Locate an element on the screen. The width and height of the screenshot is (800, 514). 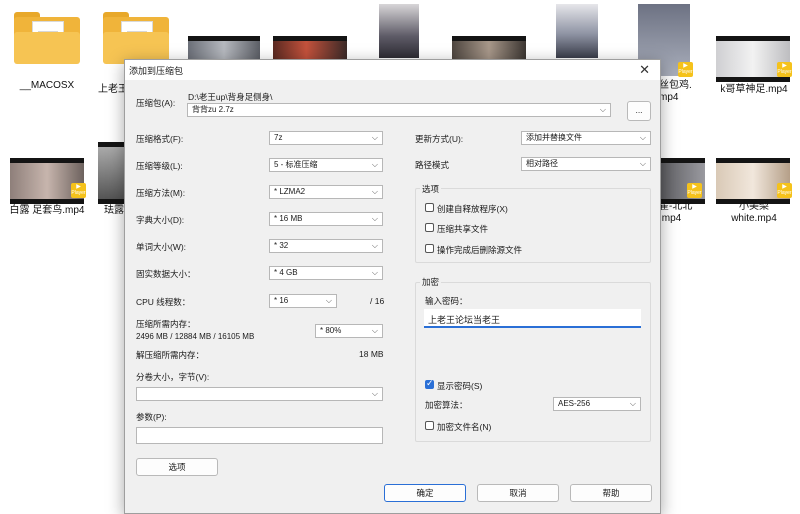
word-size-select: * 32 ⌵ is located at coordinates (326, 246).